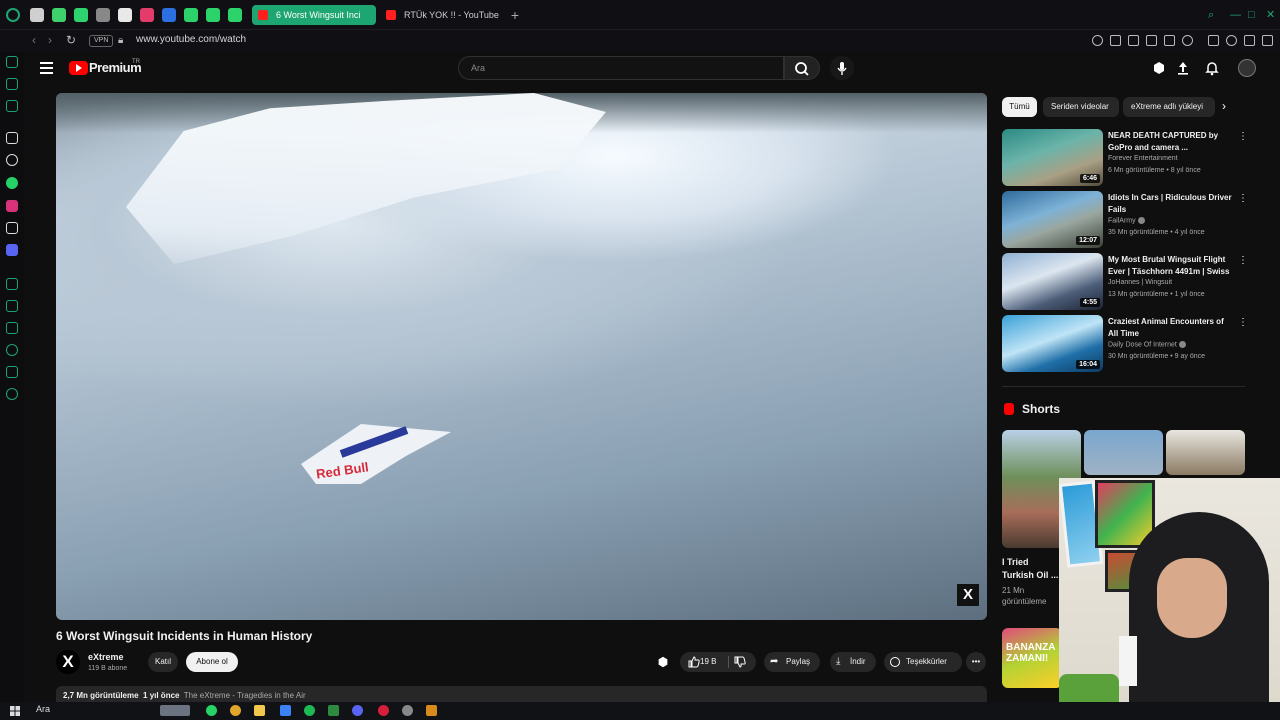 This screenshot has height=720, width=1280. What do you see at coordinates (740, 662) in the screenshot?
I see `thumbs-down-icon` at bounding box center [740, 662].